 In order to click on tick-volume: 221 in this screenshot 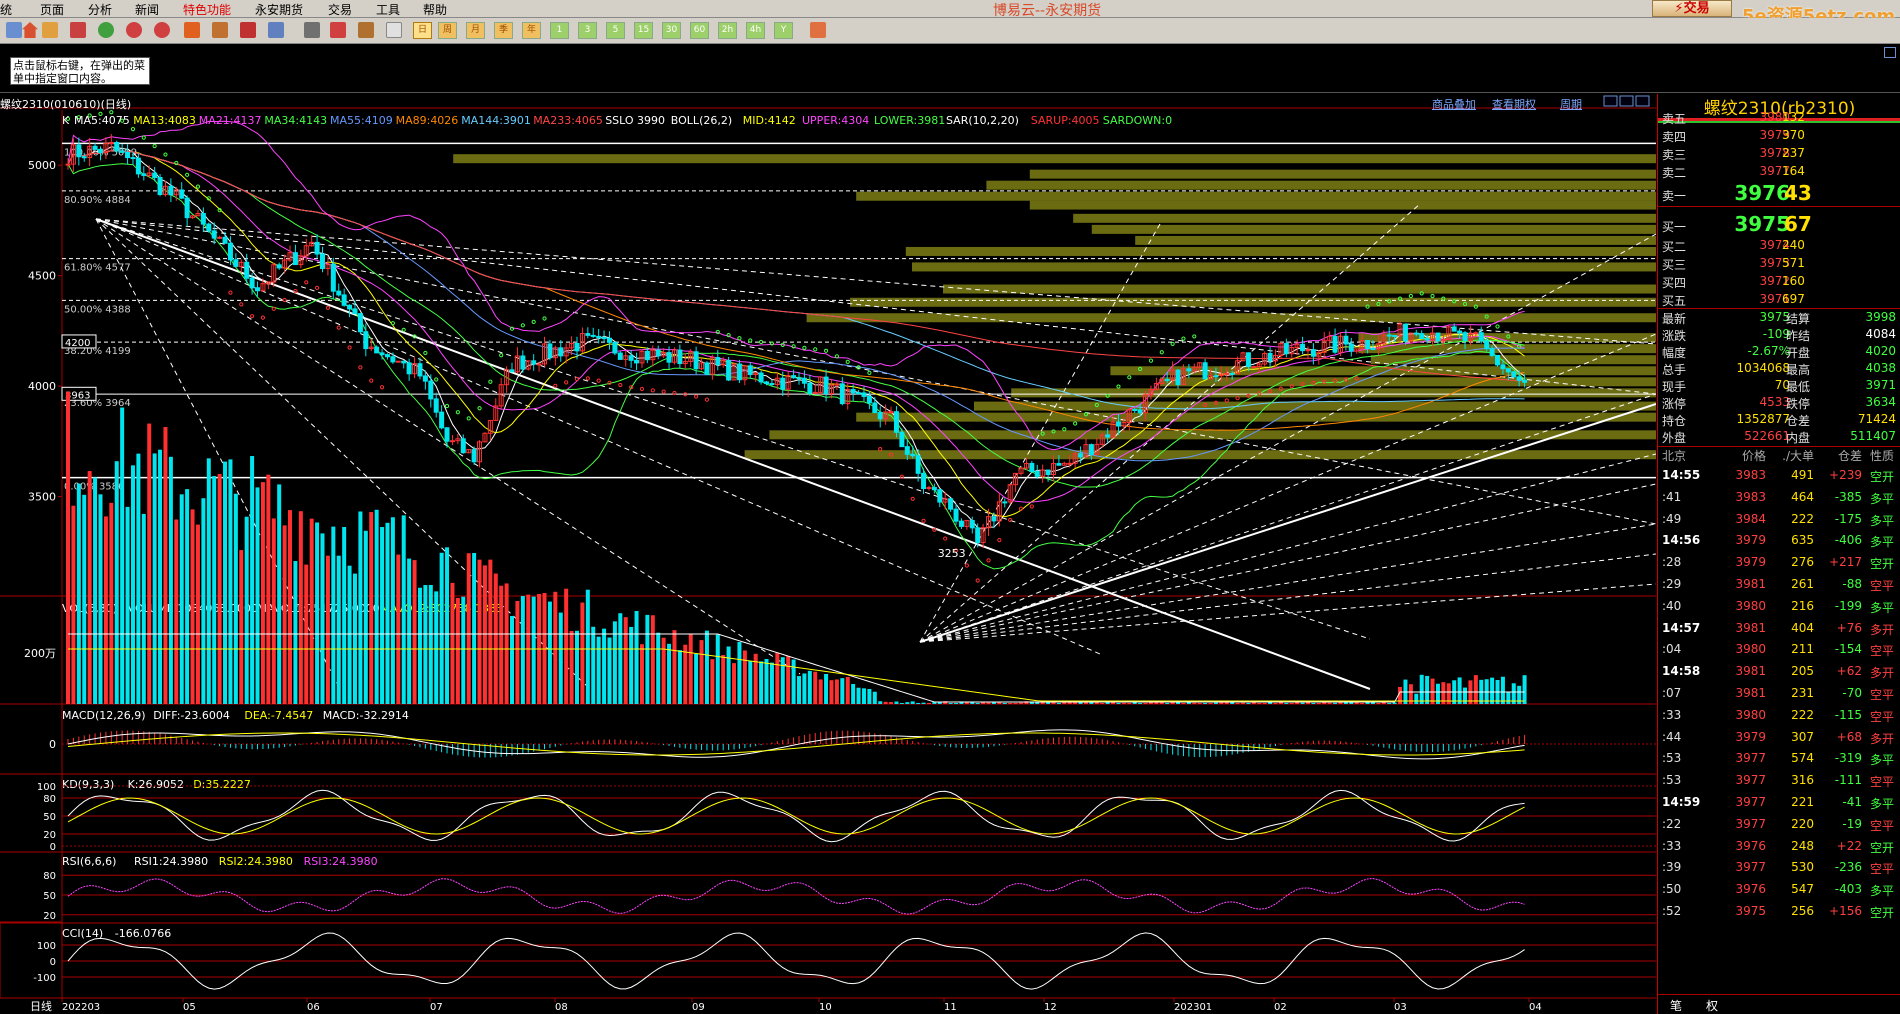, I will do `click(1802, 802)`.